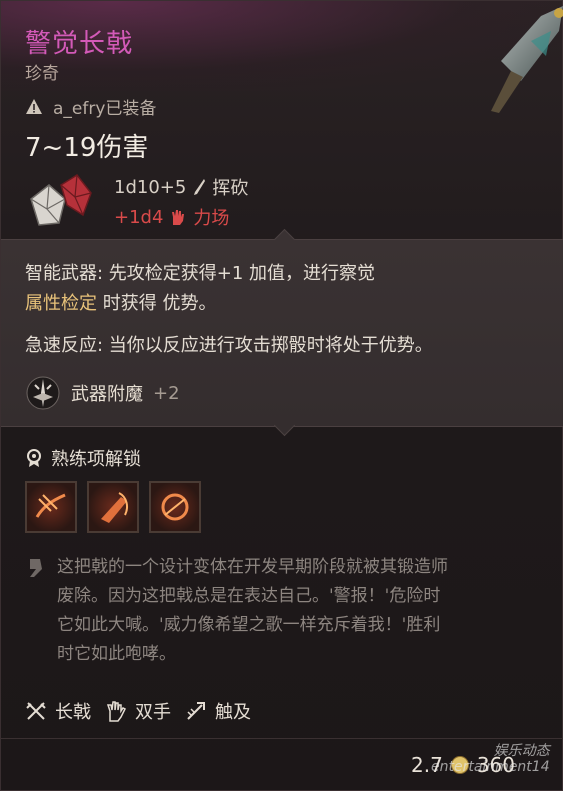 Image resolution: width=563 pixels, height=791 pixels. I want to click on tag-reach: 触及, so click(218, 711).